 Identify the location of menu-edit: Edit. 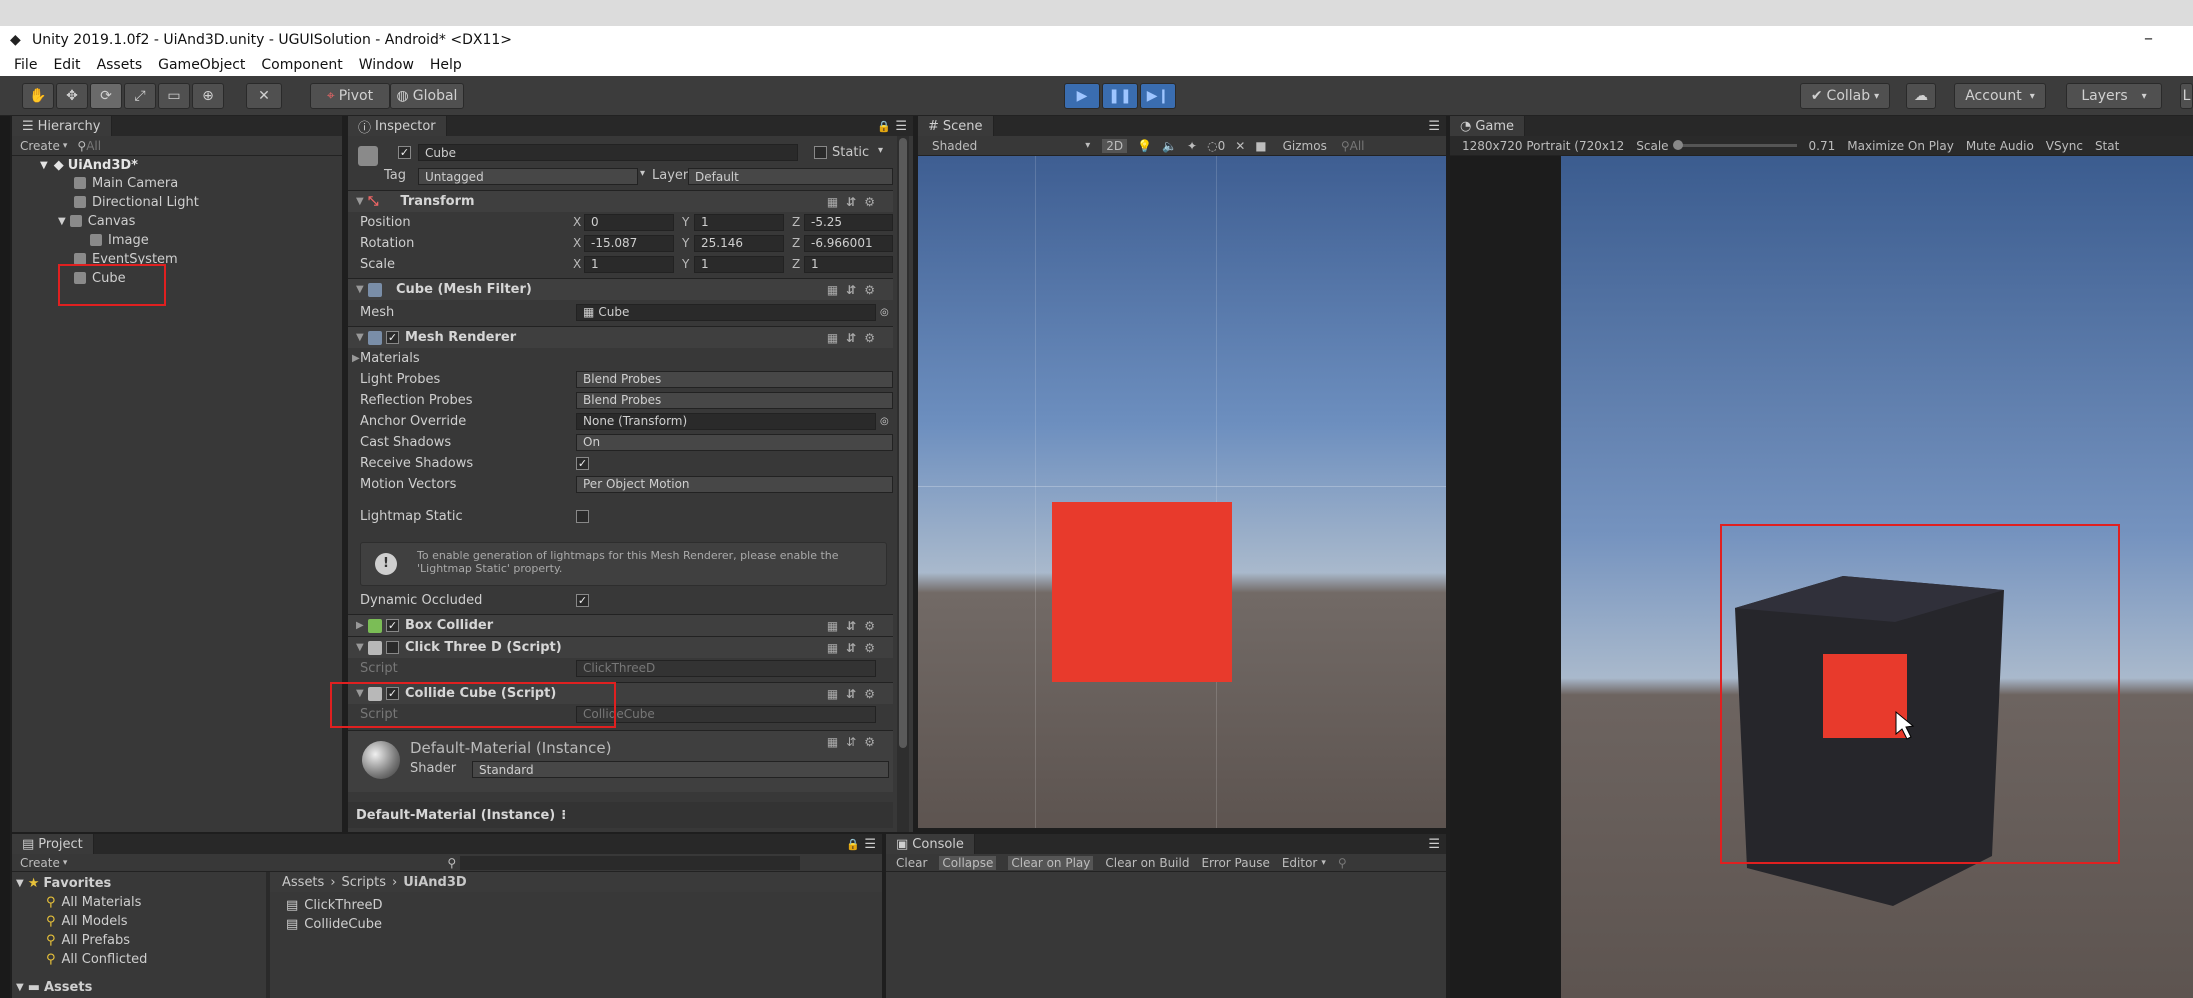
(66, 65).